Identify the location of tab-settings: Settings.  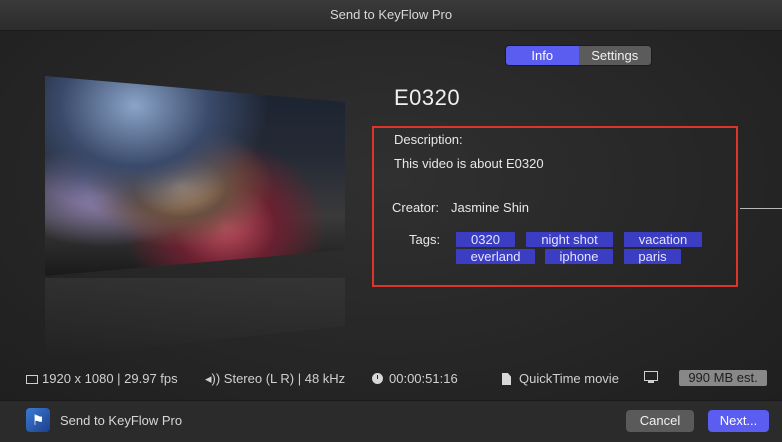
(614, 55).